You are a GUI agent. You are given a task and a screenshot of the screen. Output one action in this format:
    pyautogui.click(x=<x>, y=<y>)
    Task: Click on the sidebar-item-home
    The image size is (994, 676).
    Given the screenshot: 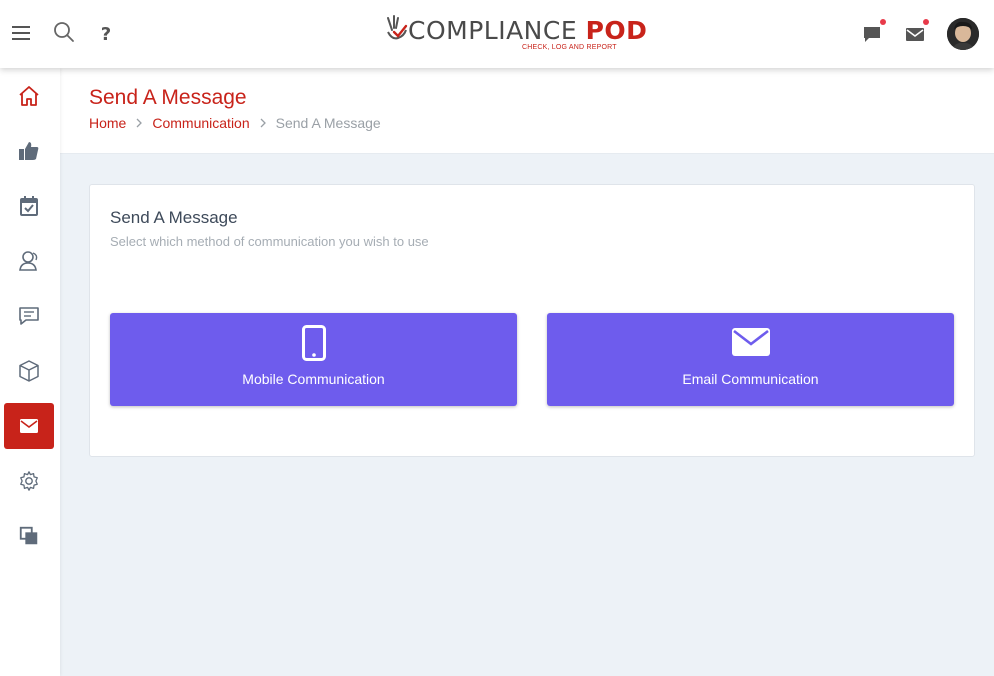 What is the action you would take?
    pyautogui.click(x=29, y=96)
    